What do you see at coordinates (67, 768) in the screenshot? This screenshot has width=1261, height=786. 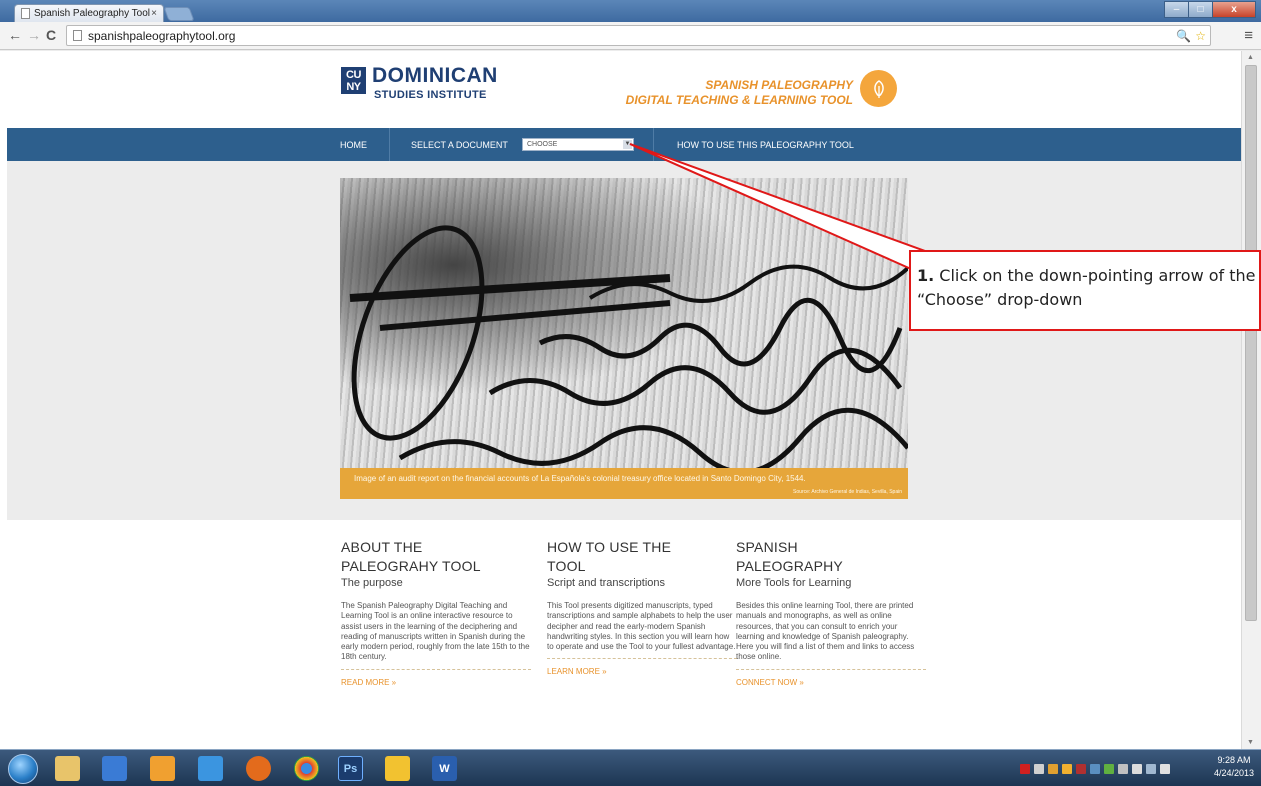 I see `explorer-icon` at bounding box center [67, 768].